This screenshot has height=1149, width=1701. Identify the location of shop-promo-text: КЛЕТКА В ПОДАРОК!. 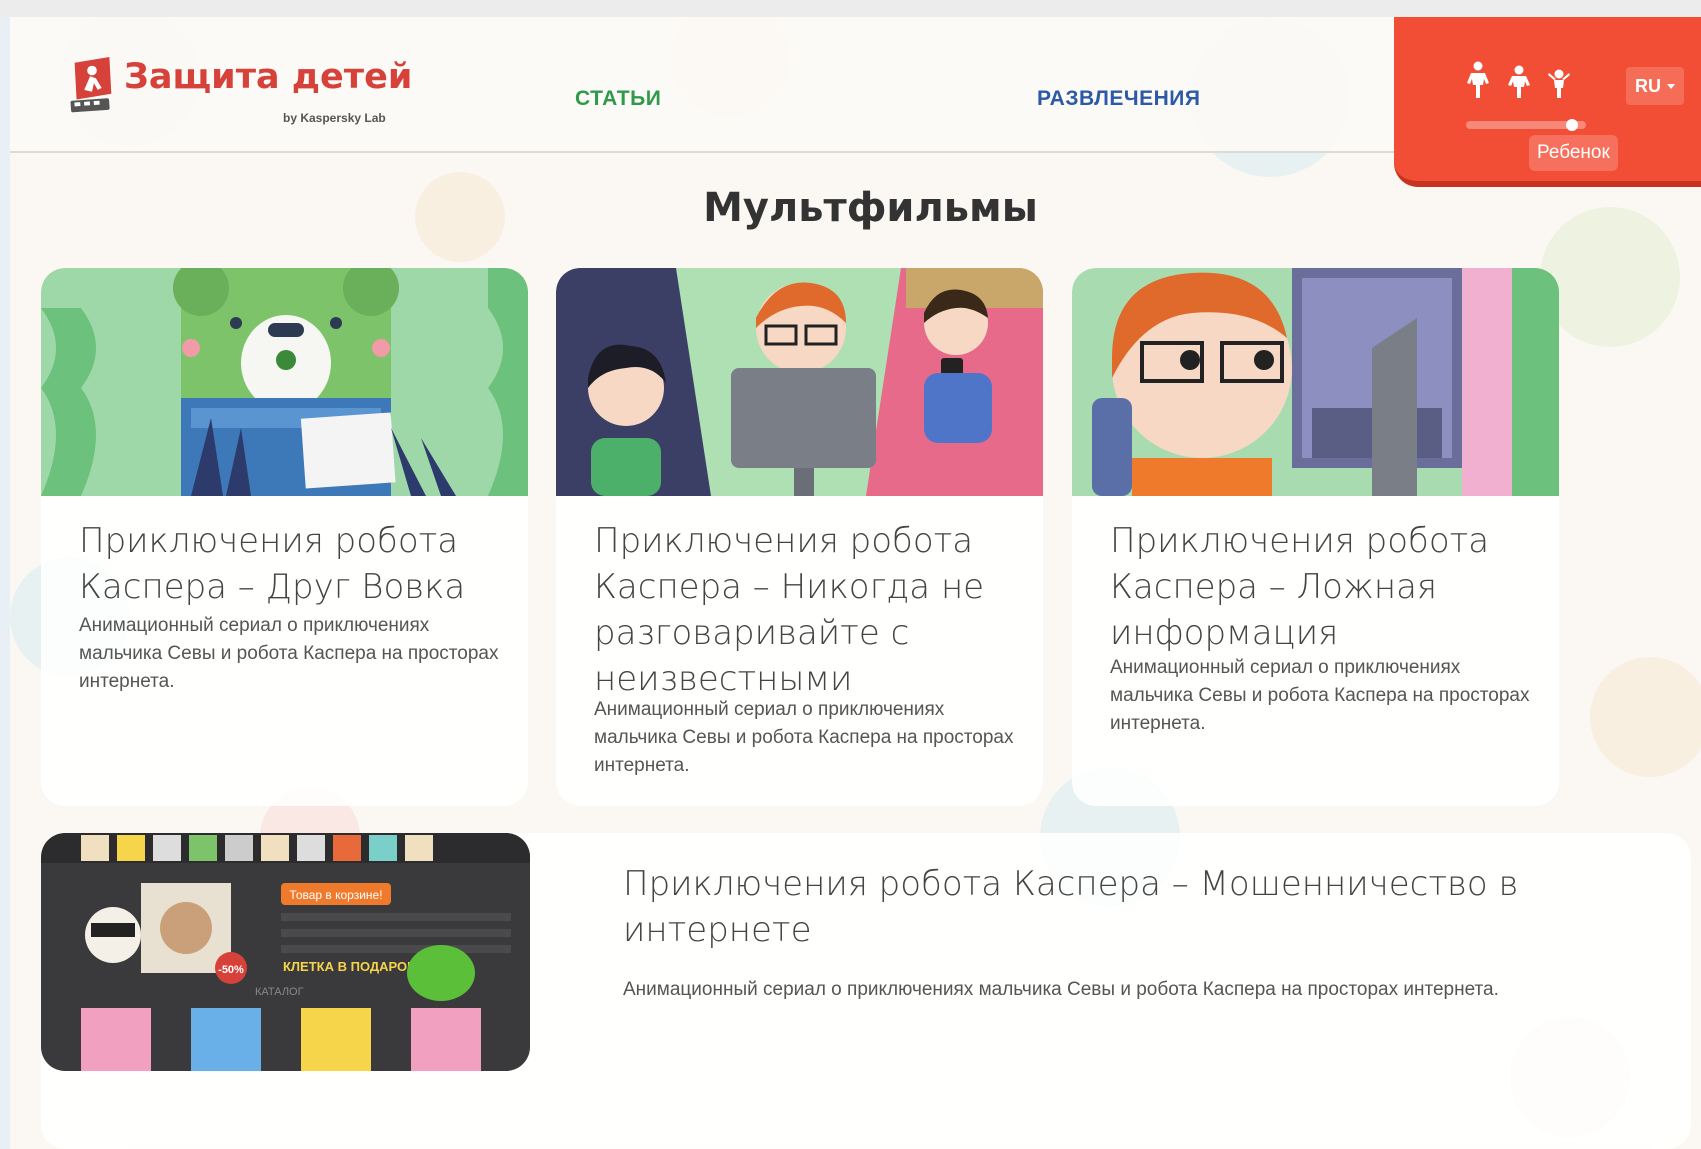
(351, 966).